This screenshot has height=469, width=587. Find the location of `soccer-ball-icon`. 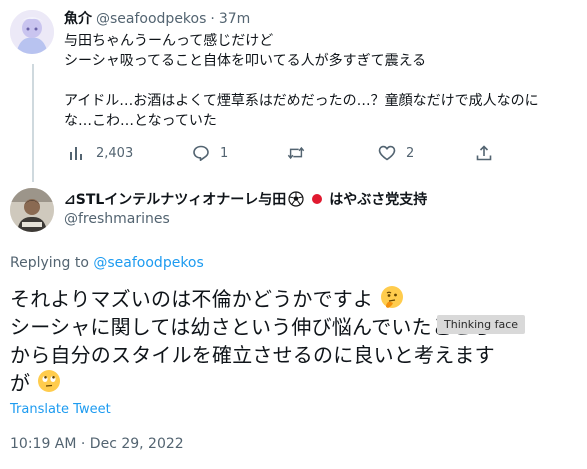

soccer-ball-icon is located at coordinates (296, 199).